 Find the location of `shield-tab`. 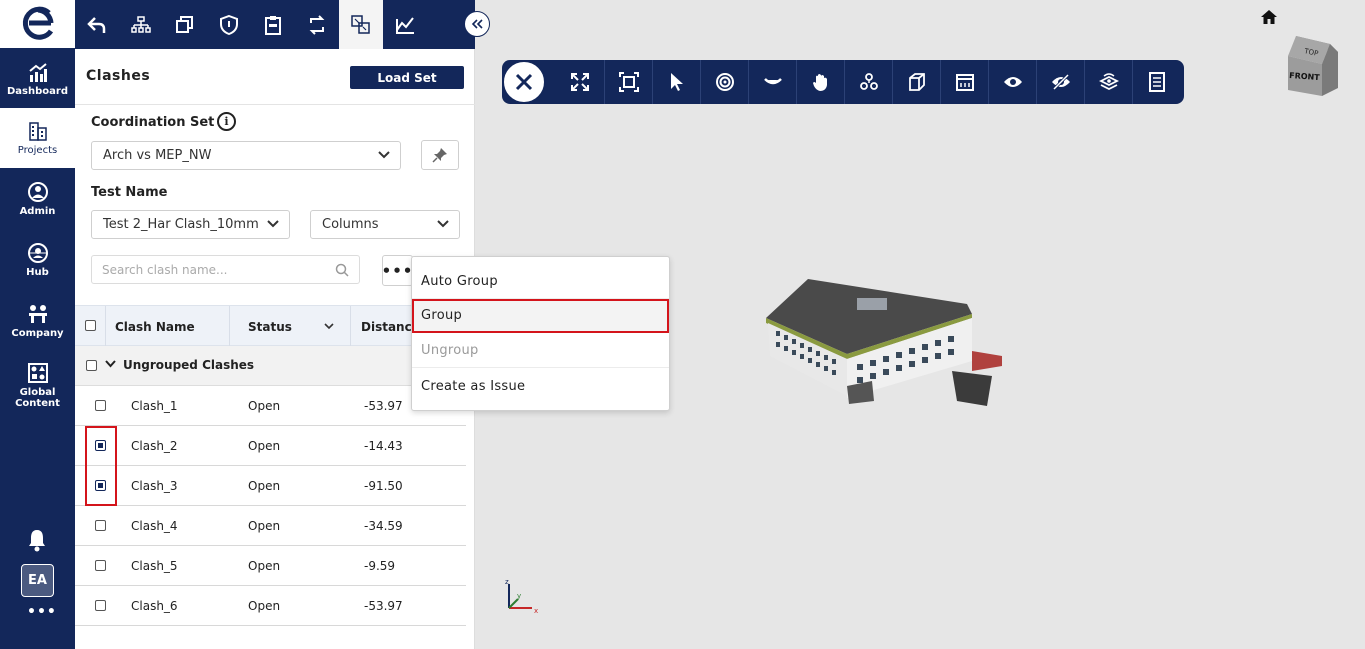

shield-tab is located at coordinates (229, 24).